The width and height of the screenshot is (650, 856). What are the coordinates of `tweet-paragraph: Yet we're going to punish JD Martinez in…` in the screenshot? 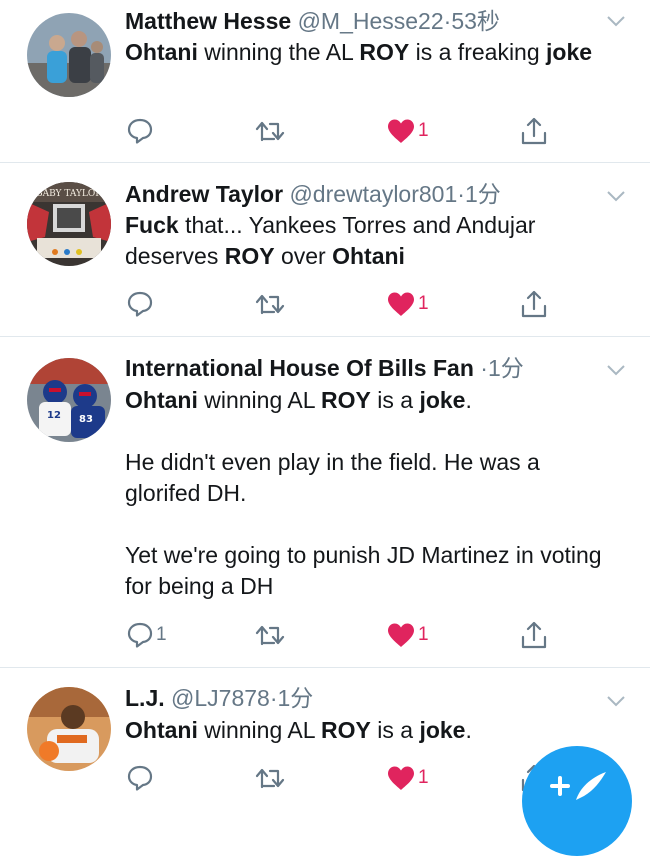 It's located at (370, 571).